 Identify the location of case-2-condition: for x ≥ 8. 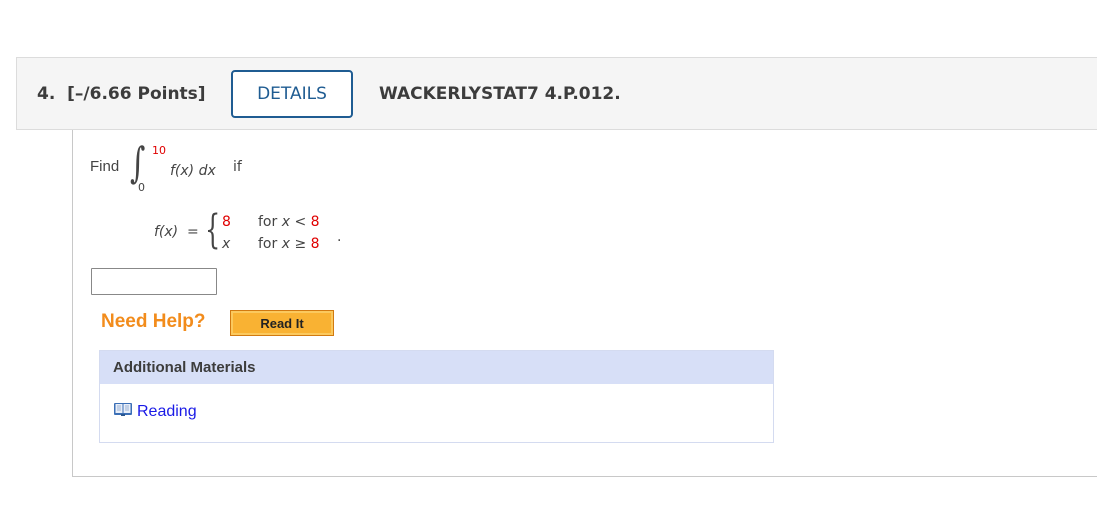
(289, 244).